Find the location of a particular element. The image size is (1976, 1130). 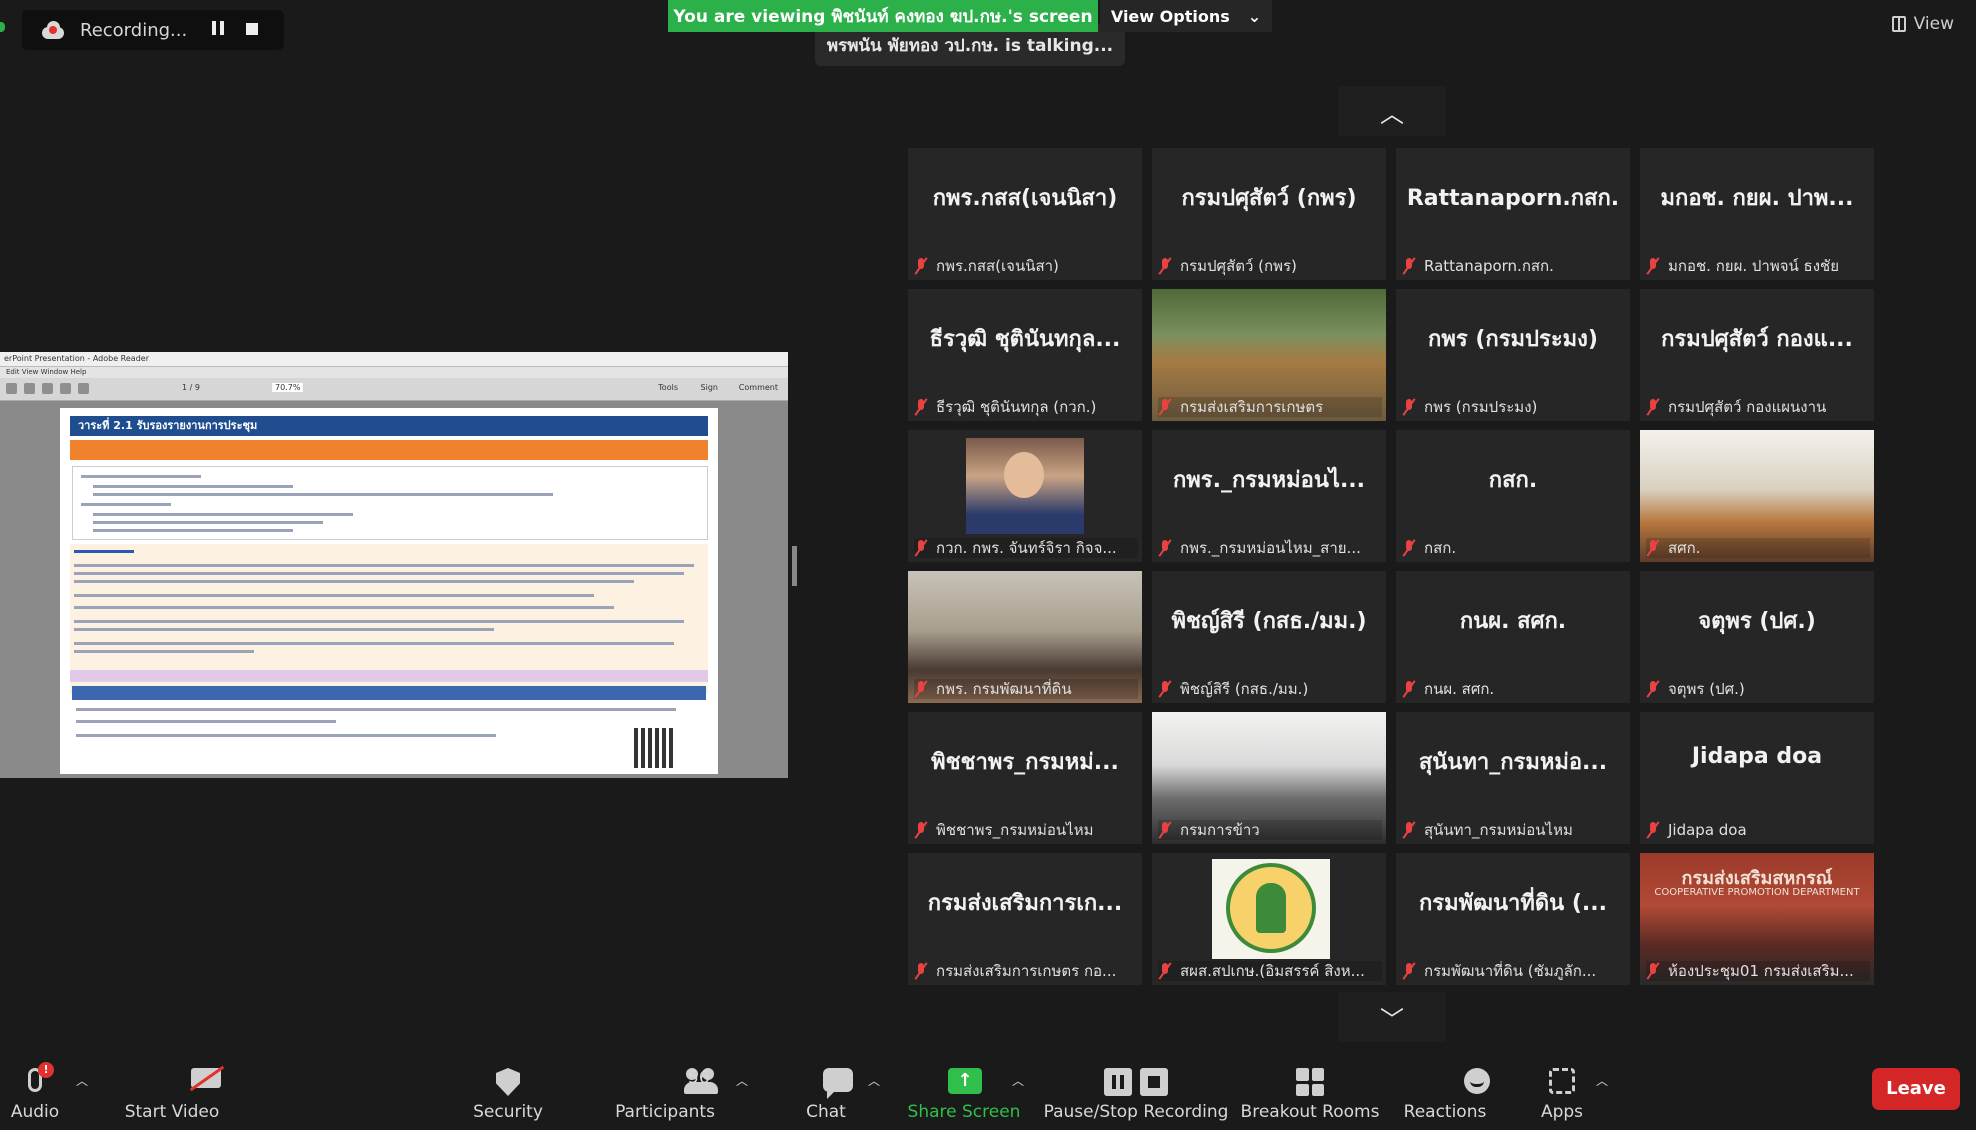

apps-button: Apps is located at coordinates (1562, 1093).